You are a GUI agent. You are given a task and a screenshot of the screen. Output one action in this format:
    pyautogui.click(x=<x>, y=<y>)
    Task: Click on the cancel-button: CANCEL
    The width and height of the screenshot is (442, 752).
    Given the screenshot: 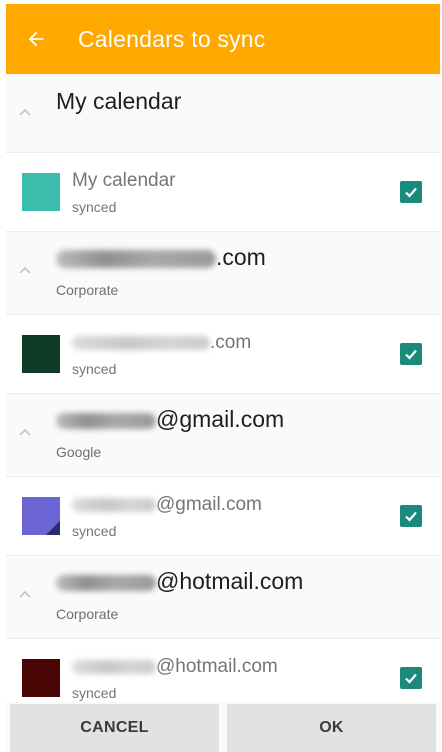 What is the action you would take?
    pyautogui.click(x=114, y=728)
    